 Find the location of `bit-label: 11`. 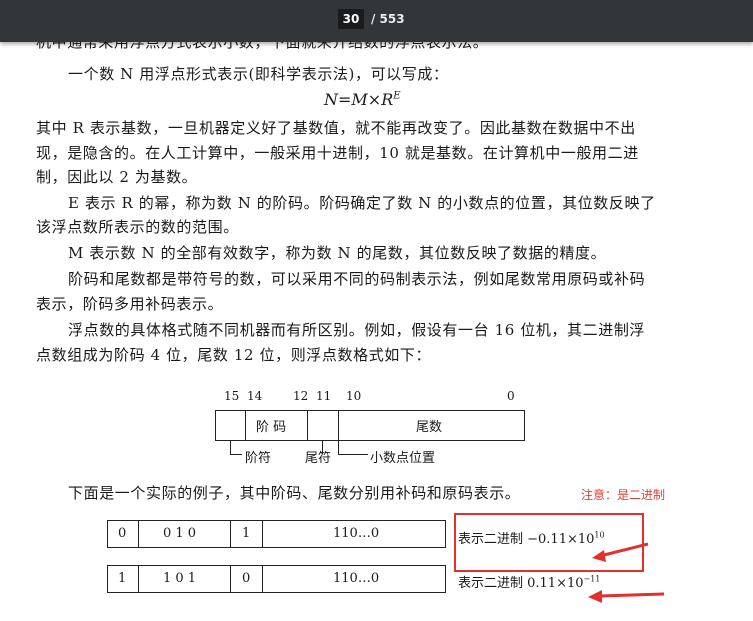

bit-label: 11 is located at coordinates (324, 396).